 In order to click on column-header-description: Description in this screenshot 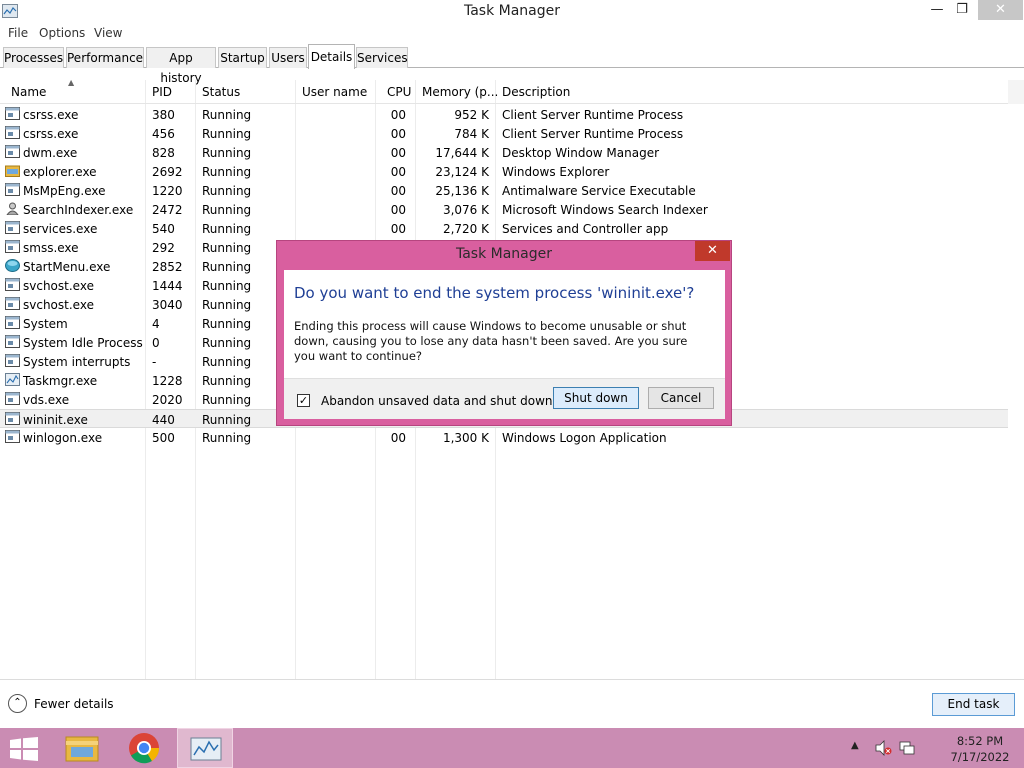, I will do `click(536, 92)`.